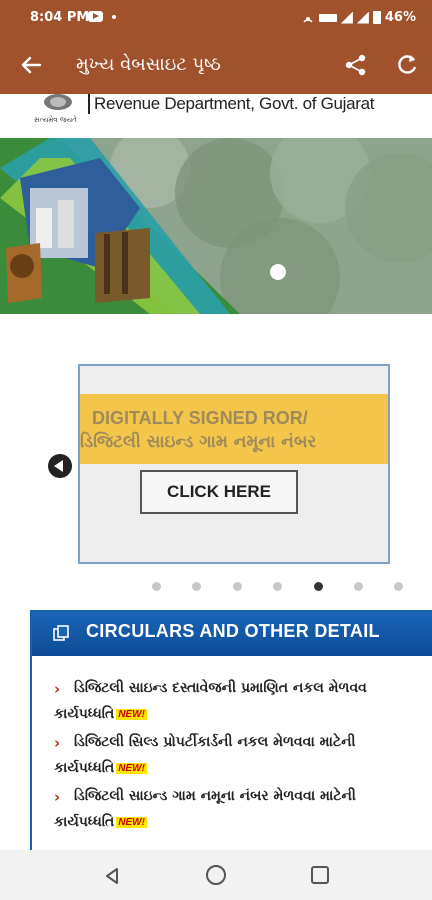 The width and height of the screenshot is (432, 900). What do you see at coordinates (61, 633) in the screenshot?
I see `documents-icon` at bounding box center [61, 633].